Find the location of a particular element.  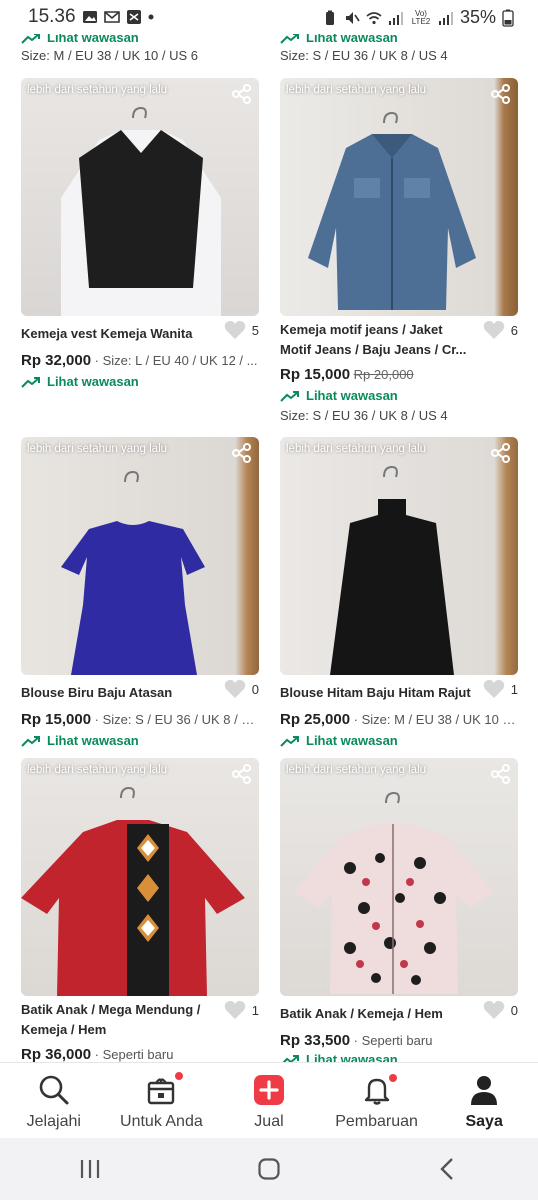

recents-button is located at coordinates (90, 1169).